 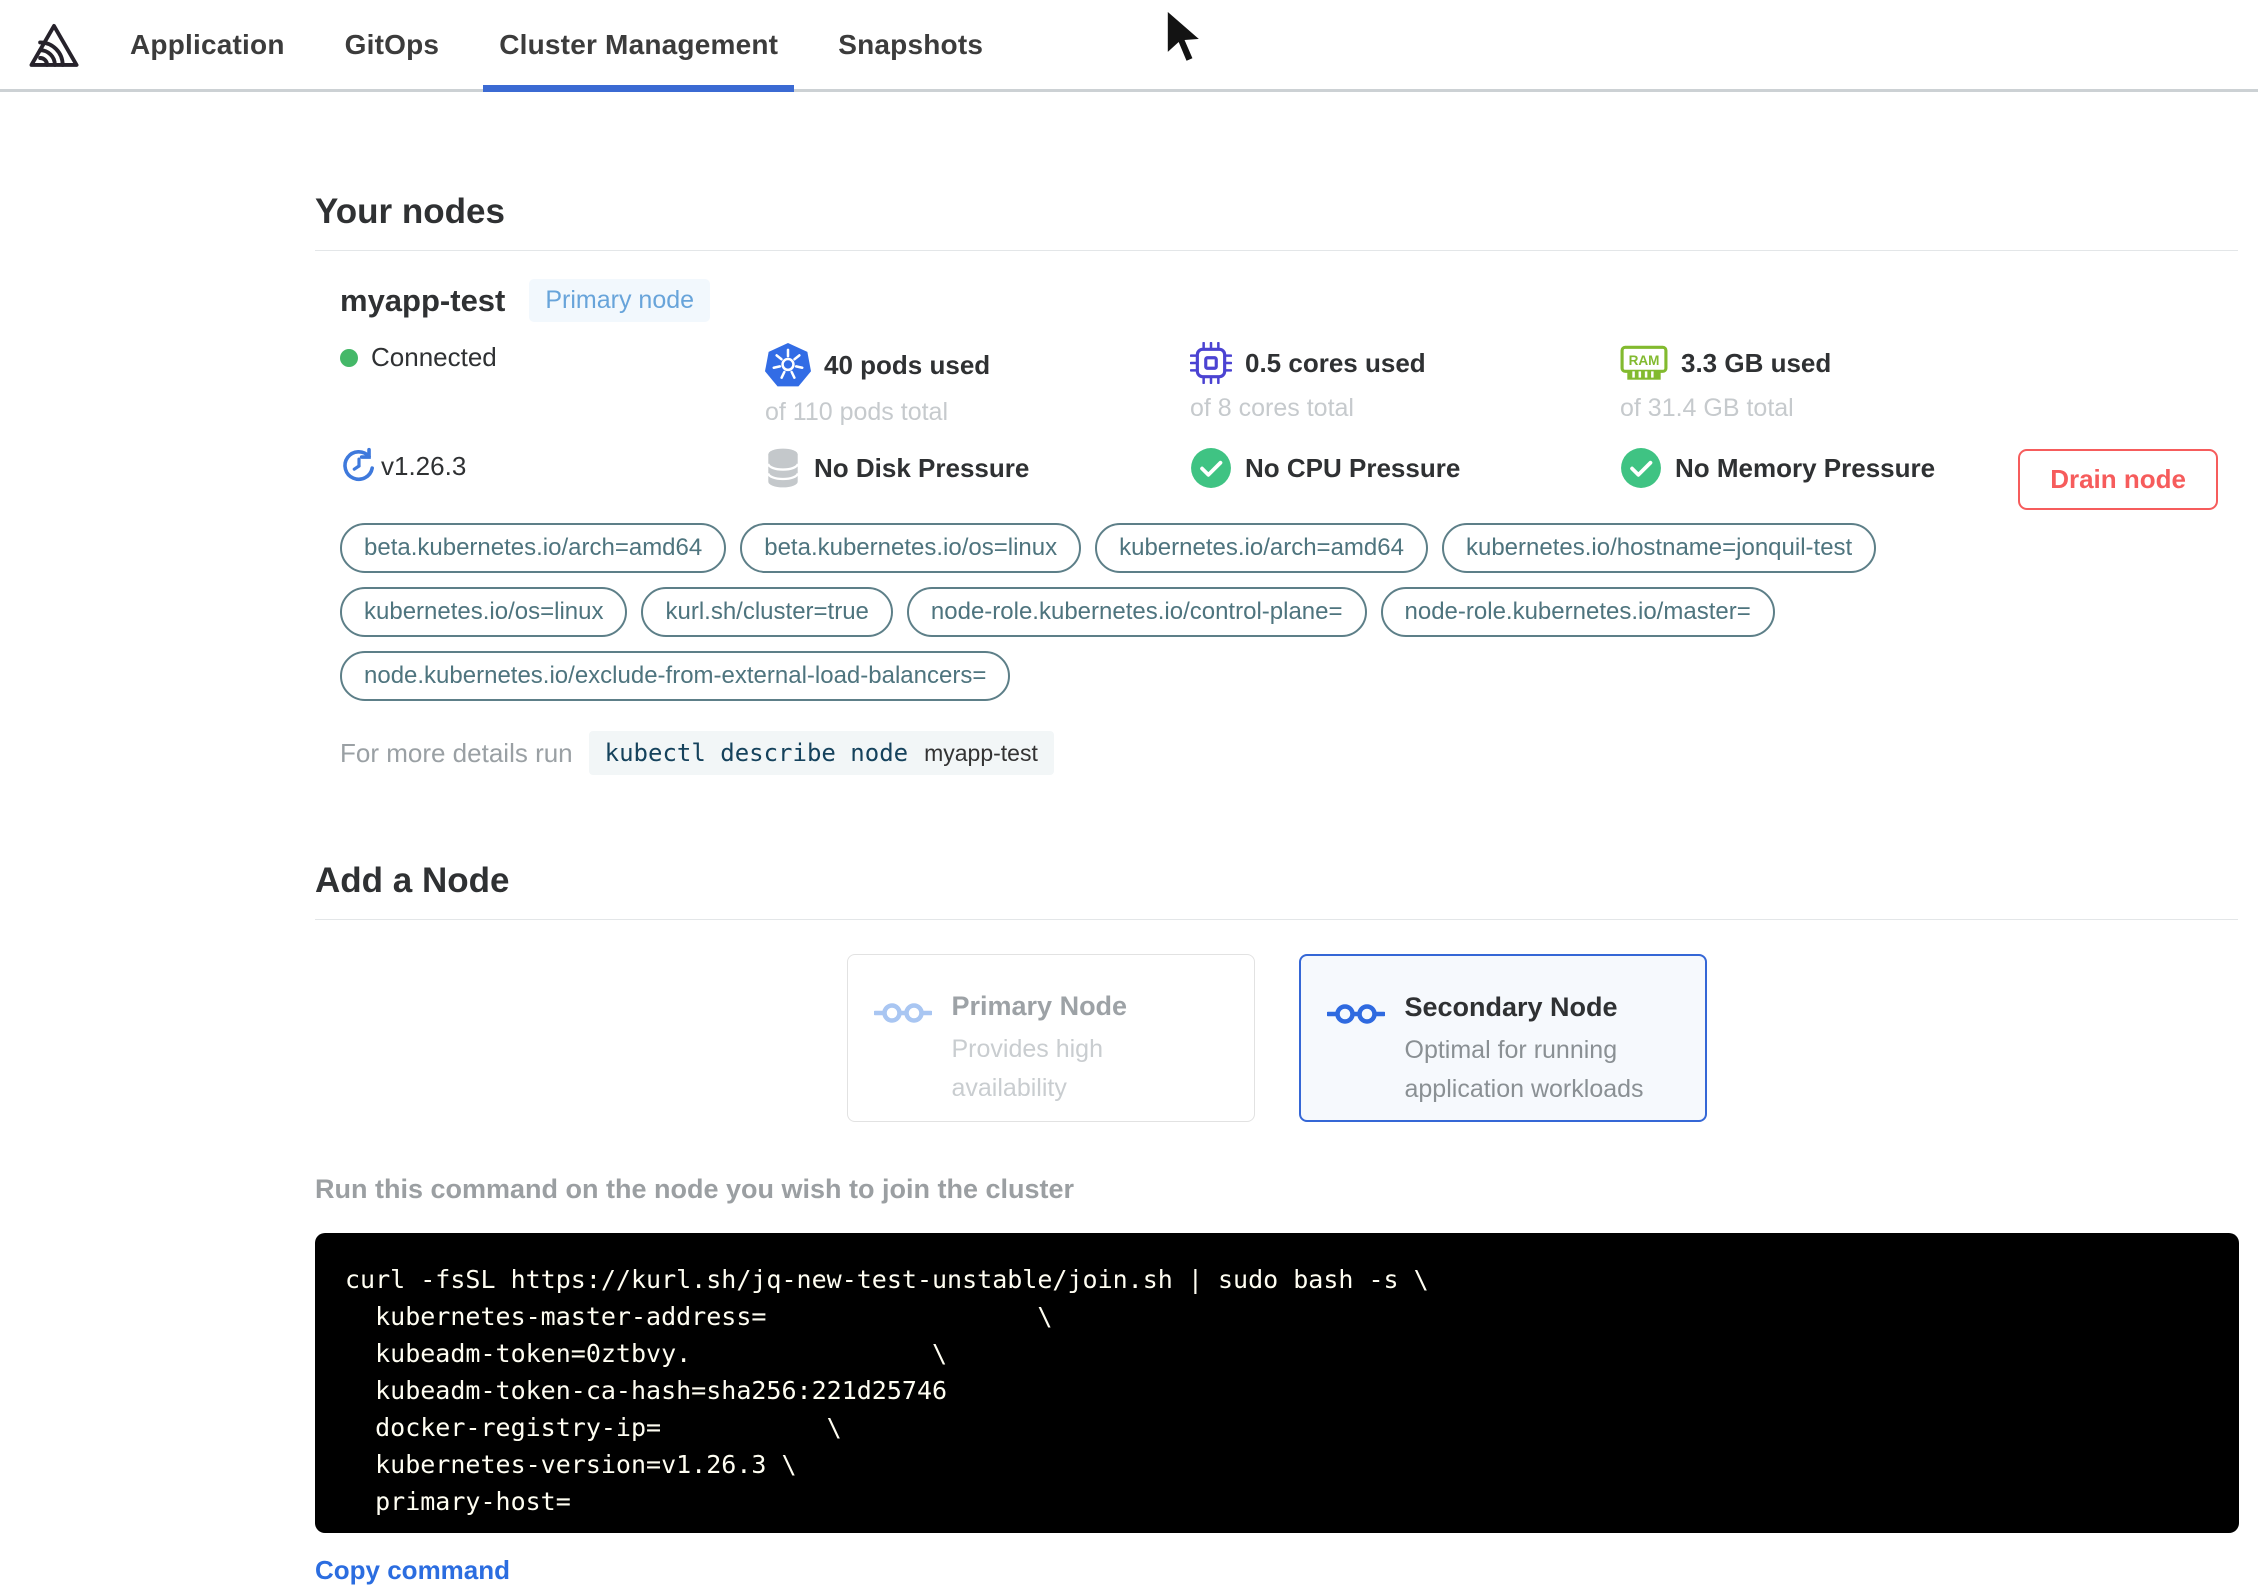 I want to click on stat-connected: Connected, so click(x=552, y=384).